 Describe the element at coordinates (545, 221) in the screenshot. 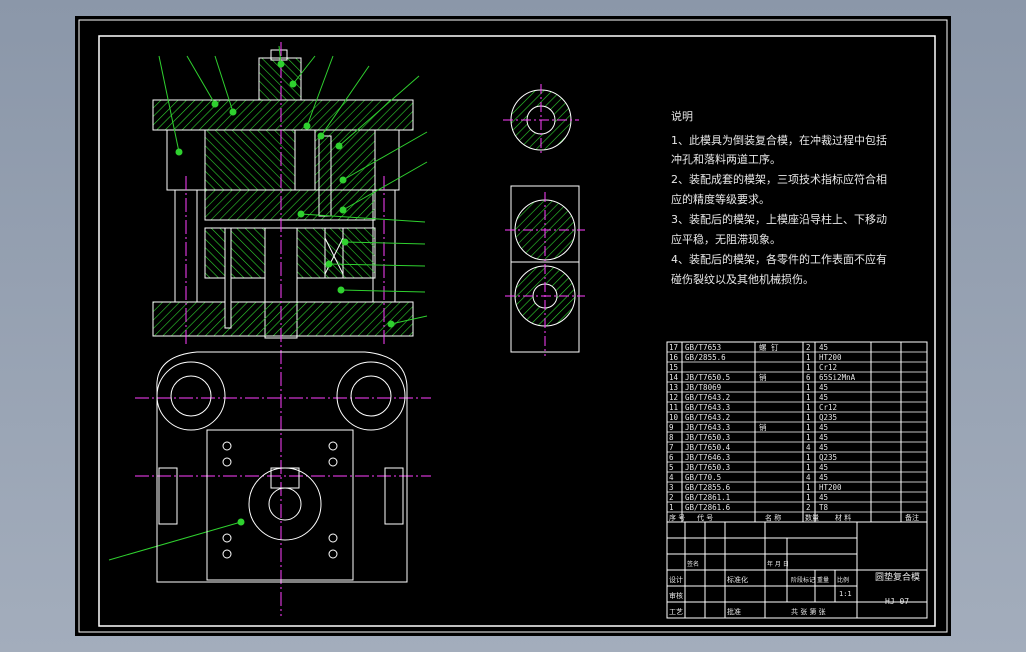

I see `part-detail` at that location.